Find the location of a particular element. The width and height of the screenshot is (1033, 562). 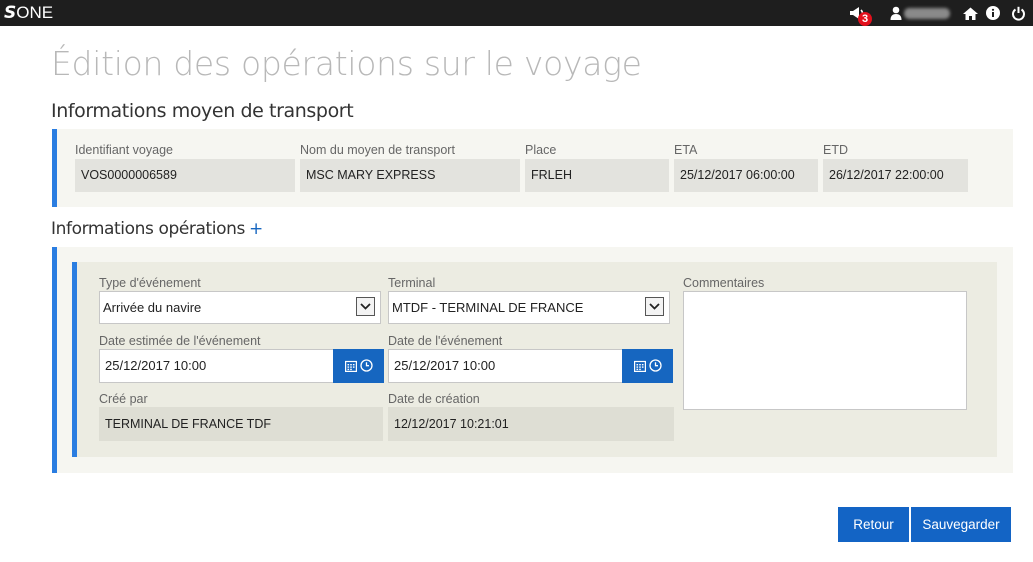

comments-textarea is located at coordinates (825, 350).